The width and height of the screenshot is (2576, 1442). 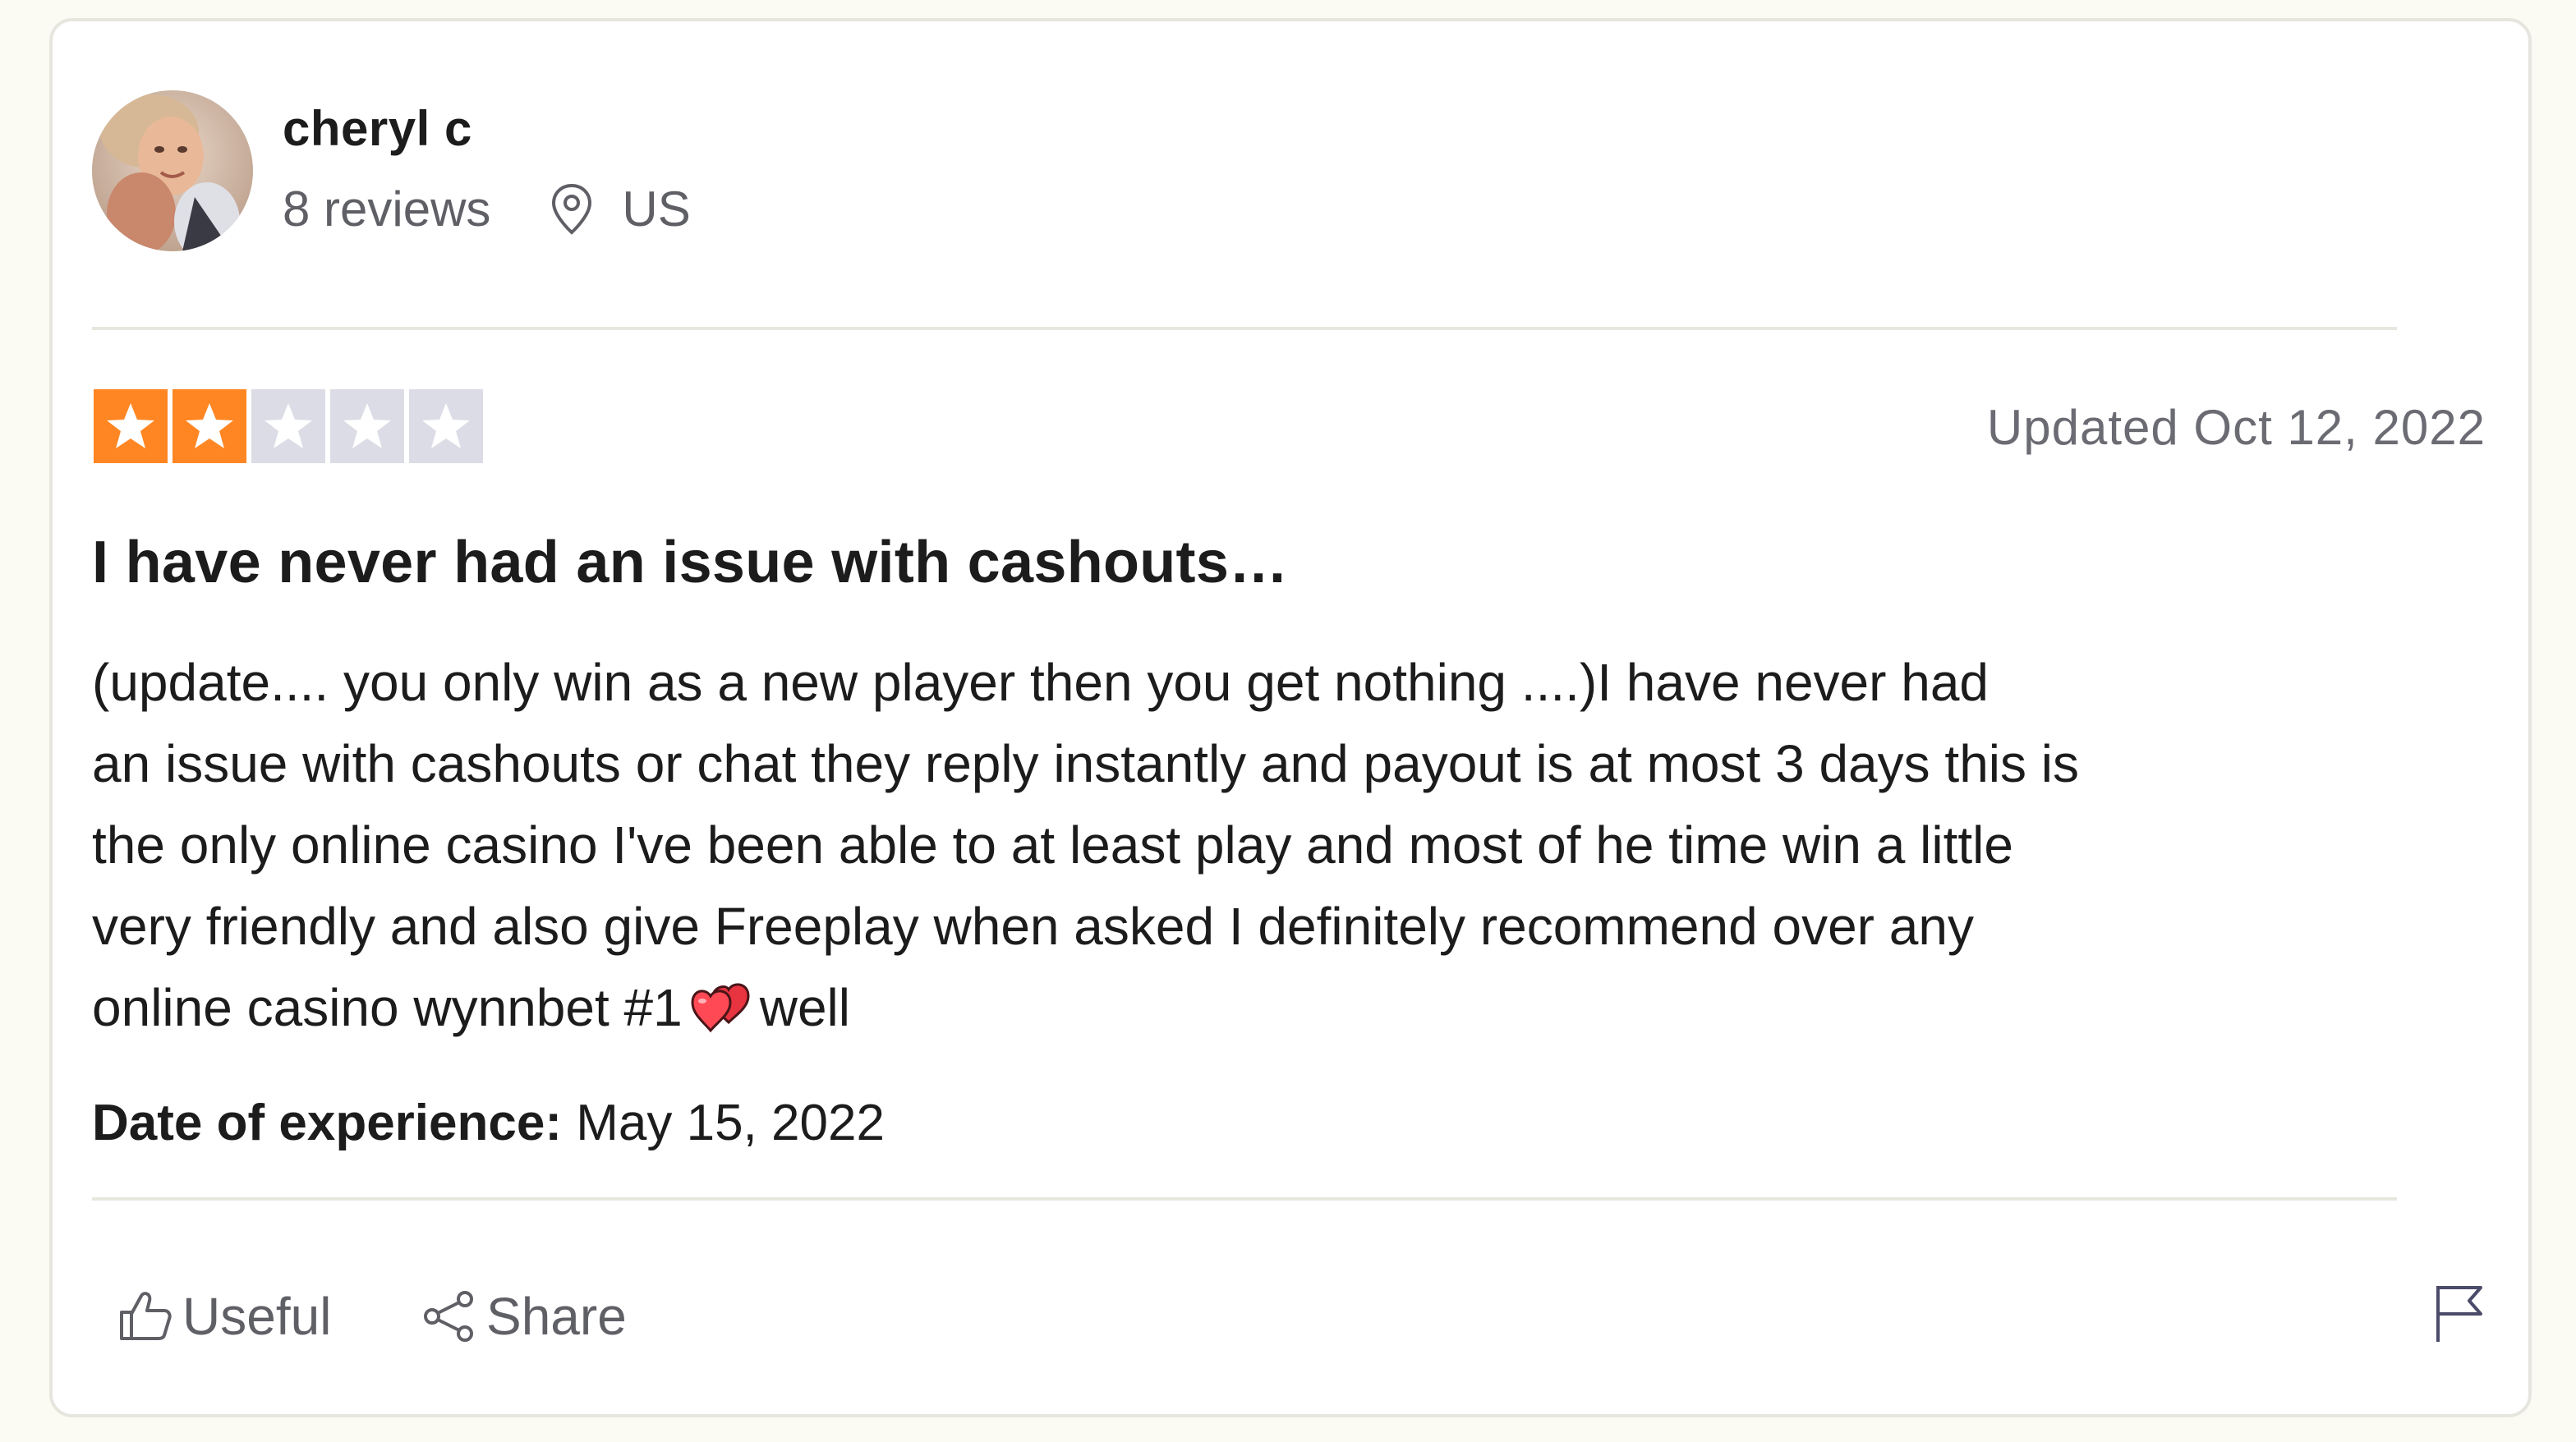 I want to click on date-of-experience: Date of experience: May 15, 2022, so click(x=489, y=1123).